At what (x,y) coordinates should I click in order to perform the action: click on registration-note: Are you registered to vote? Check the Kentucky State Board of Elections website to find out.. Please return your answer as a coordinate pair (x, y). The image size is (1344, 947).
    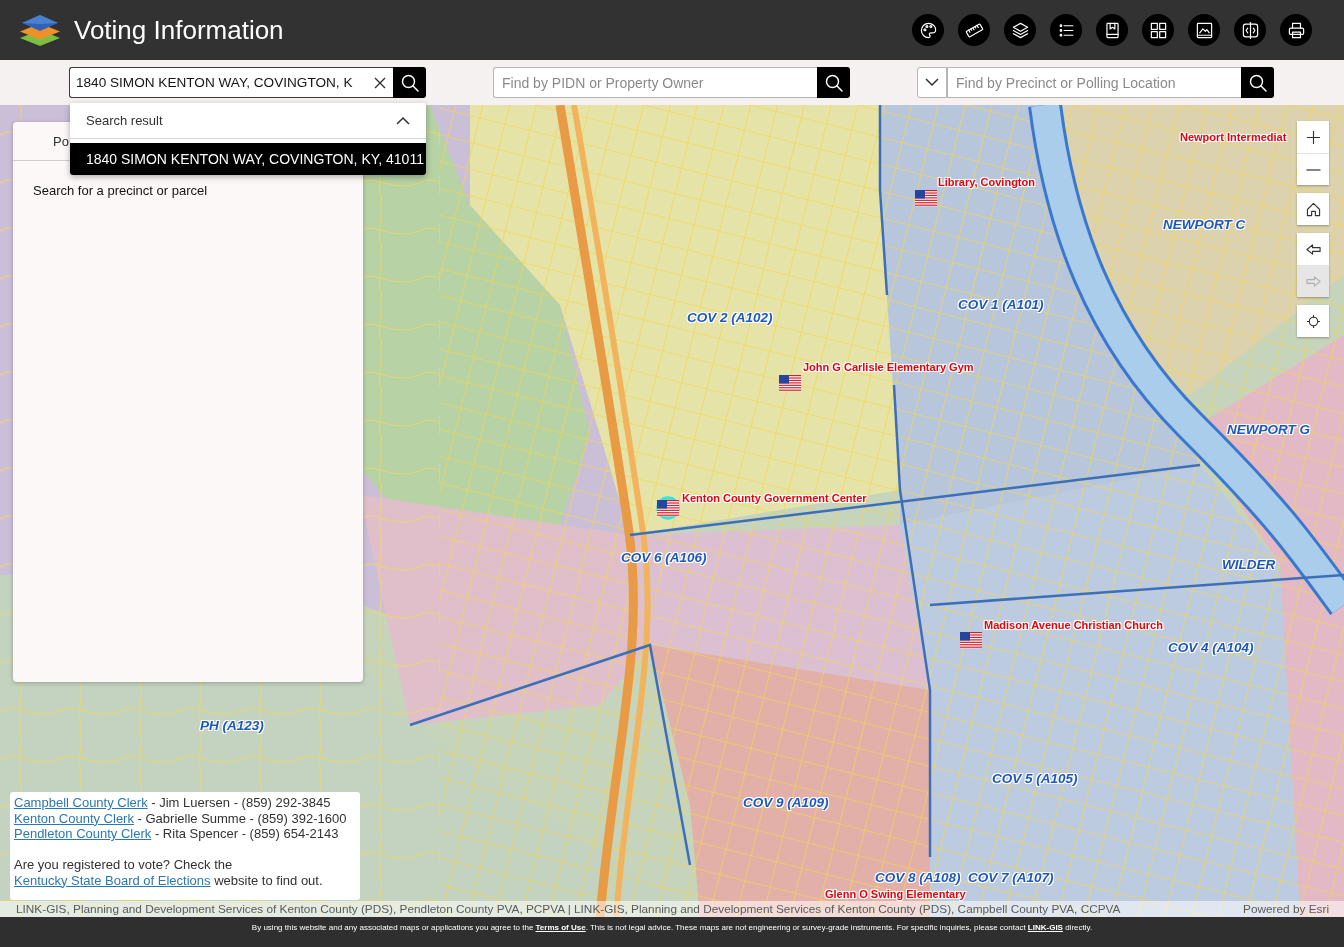
    Looking at the image, I should click on (169, 872).